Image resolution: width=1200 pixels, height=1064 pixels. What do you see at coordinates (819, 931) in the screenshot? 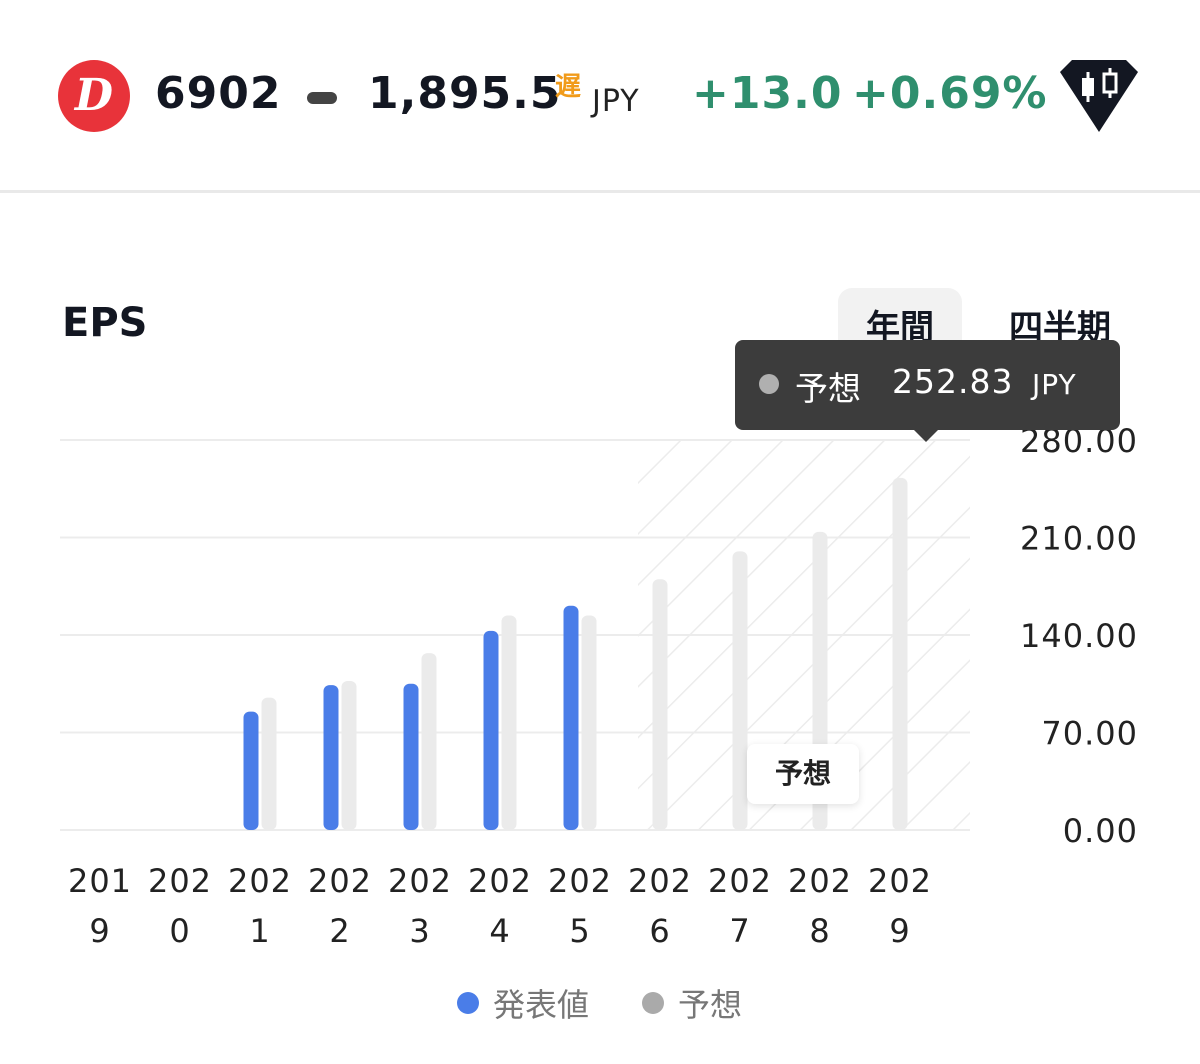
I see `x-tick-label: 8` at bounding box center [819, 931].